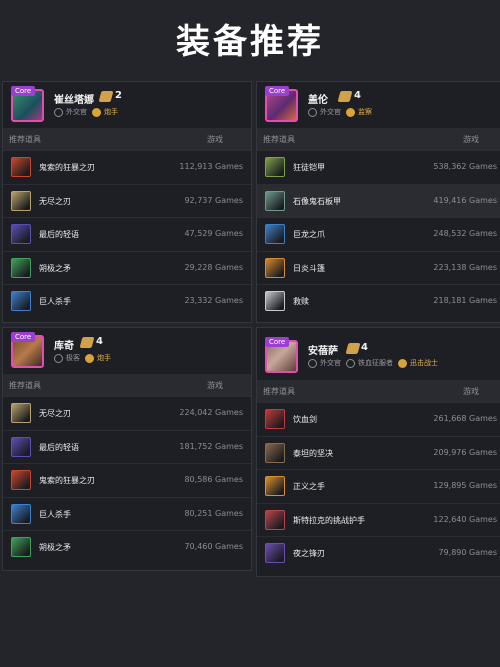  Describe the element at coordinates (213, 513) in the screenshot. I see `item-games-count: 80,251 Games` at that location.